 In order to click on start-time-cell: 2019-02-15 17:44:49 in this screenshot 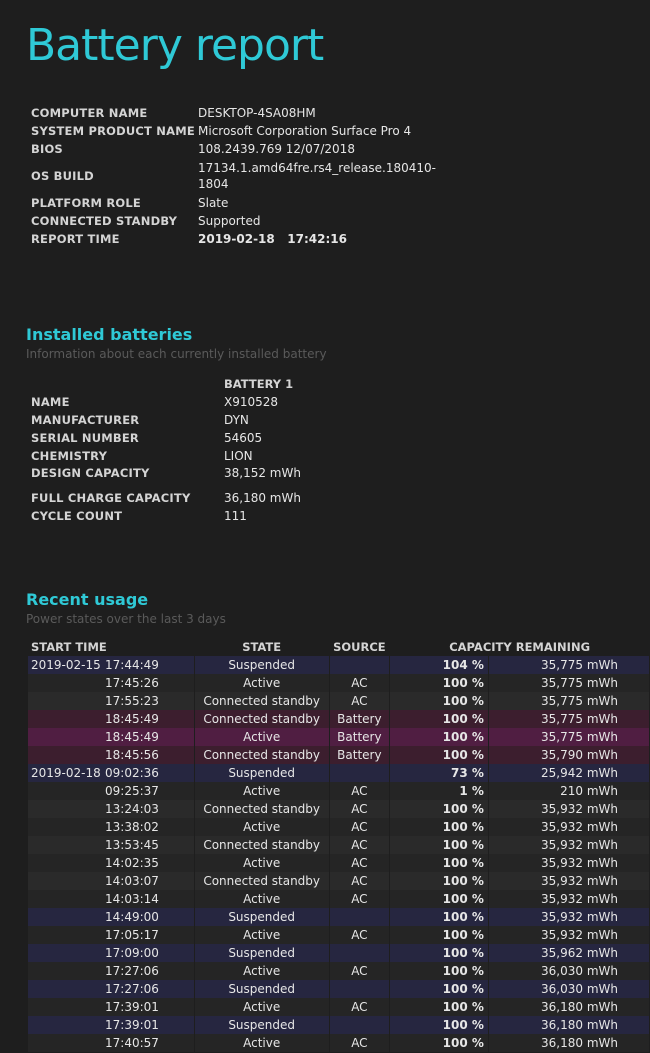, I will do `click(111, 665)`.